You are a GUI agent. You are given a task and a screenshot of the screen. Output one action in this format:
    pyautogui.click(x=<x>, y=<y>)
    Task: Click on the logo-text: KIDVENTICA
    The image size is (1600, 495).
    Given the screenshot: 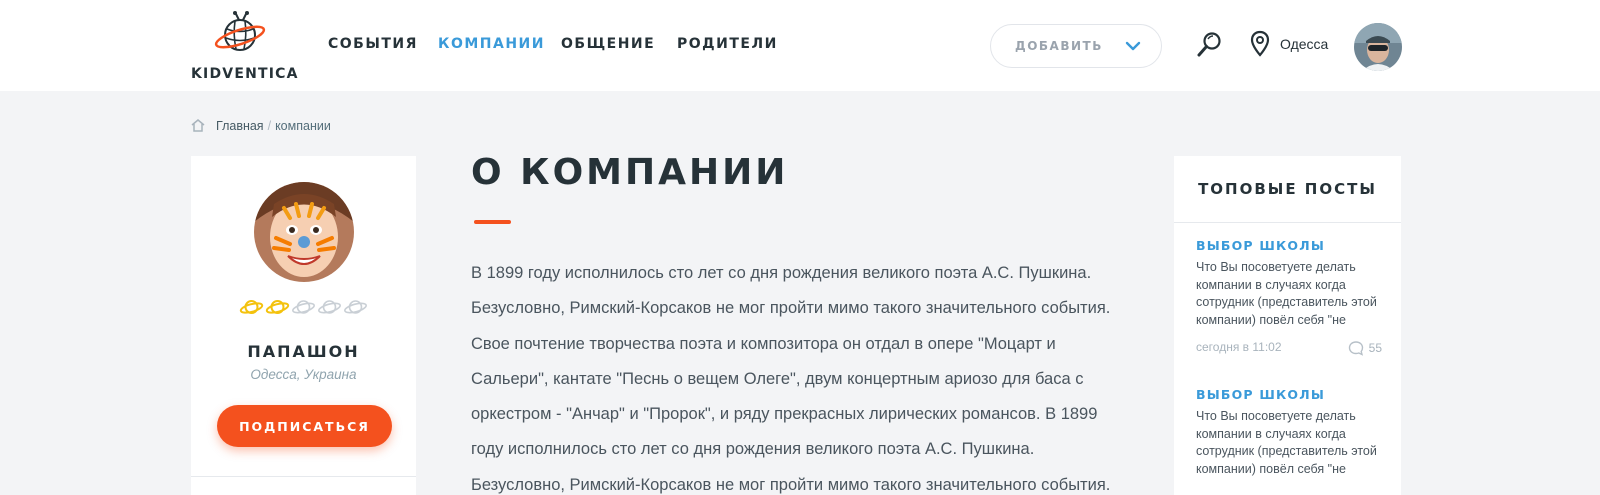 What is the action you would take?
    pyautogui.click(x=245, y=74)
    